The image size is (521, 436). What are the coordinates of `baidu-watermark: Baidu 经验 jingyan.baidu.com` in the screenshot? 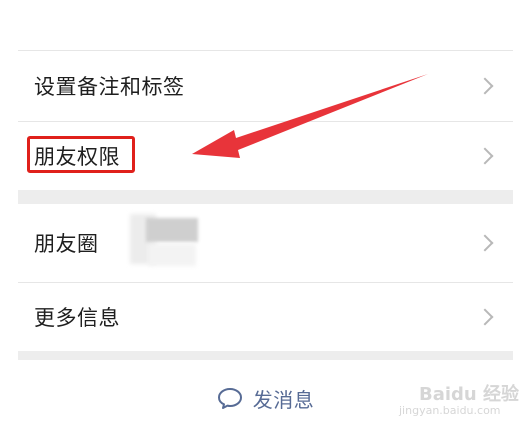 It's located at (459, 400).